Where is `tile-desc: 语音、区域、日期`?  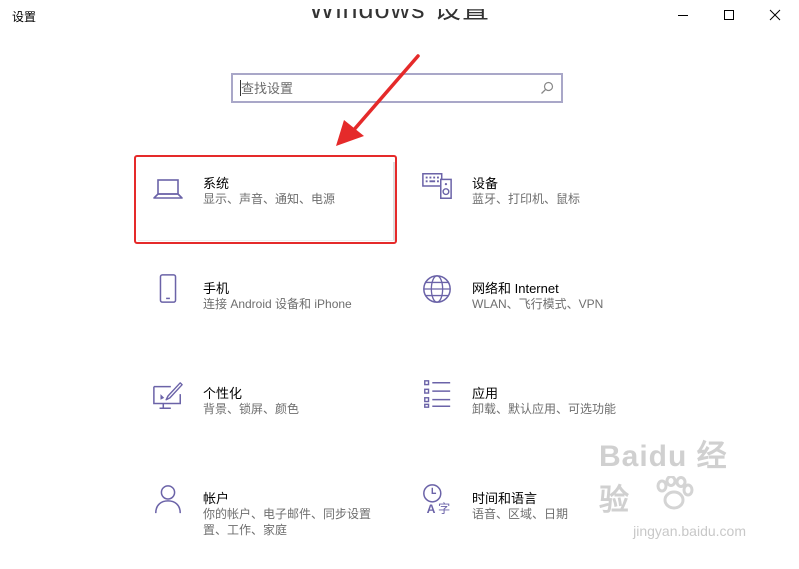 tile-desc: 语音、区域、日期 is located at coordinates (520, 514).